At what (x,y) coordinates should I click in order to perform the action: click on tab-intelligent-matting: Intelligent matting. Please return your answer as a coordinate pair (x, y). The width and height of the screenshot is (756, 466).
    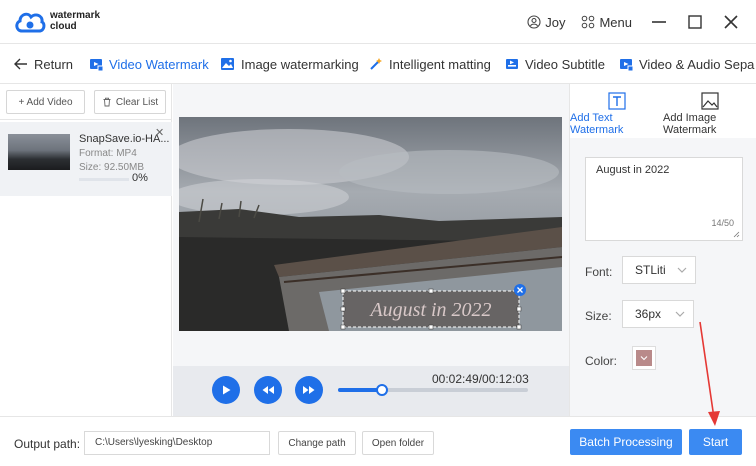
    Looking at the image, I should click on (430, 63).